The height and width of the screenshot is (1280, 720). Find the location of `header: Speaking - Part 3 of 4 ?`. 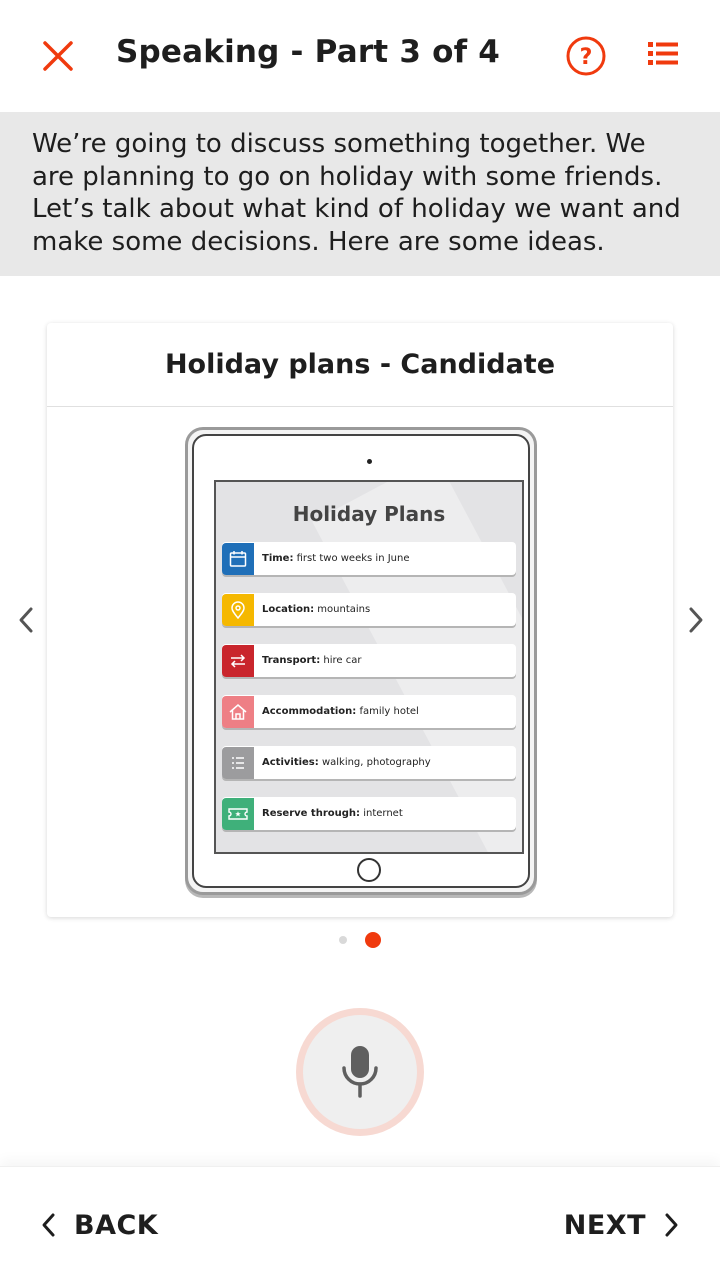

header: Speaking - Part 3 of 4 ? is located at coordinates (360, 56).